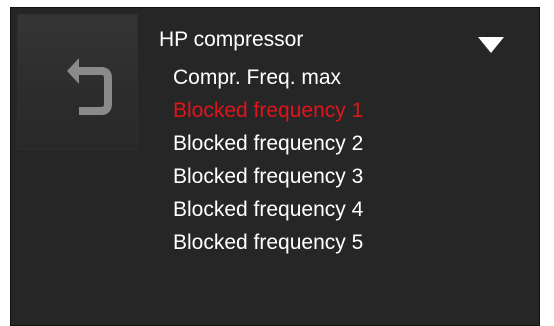 This screenshot has height=326, width=554. Describe the element at coordinates (268, 242) in the screenshot. I see `menu-item-blocked-frequency-5: Blocked frequency 5` at that location.